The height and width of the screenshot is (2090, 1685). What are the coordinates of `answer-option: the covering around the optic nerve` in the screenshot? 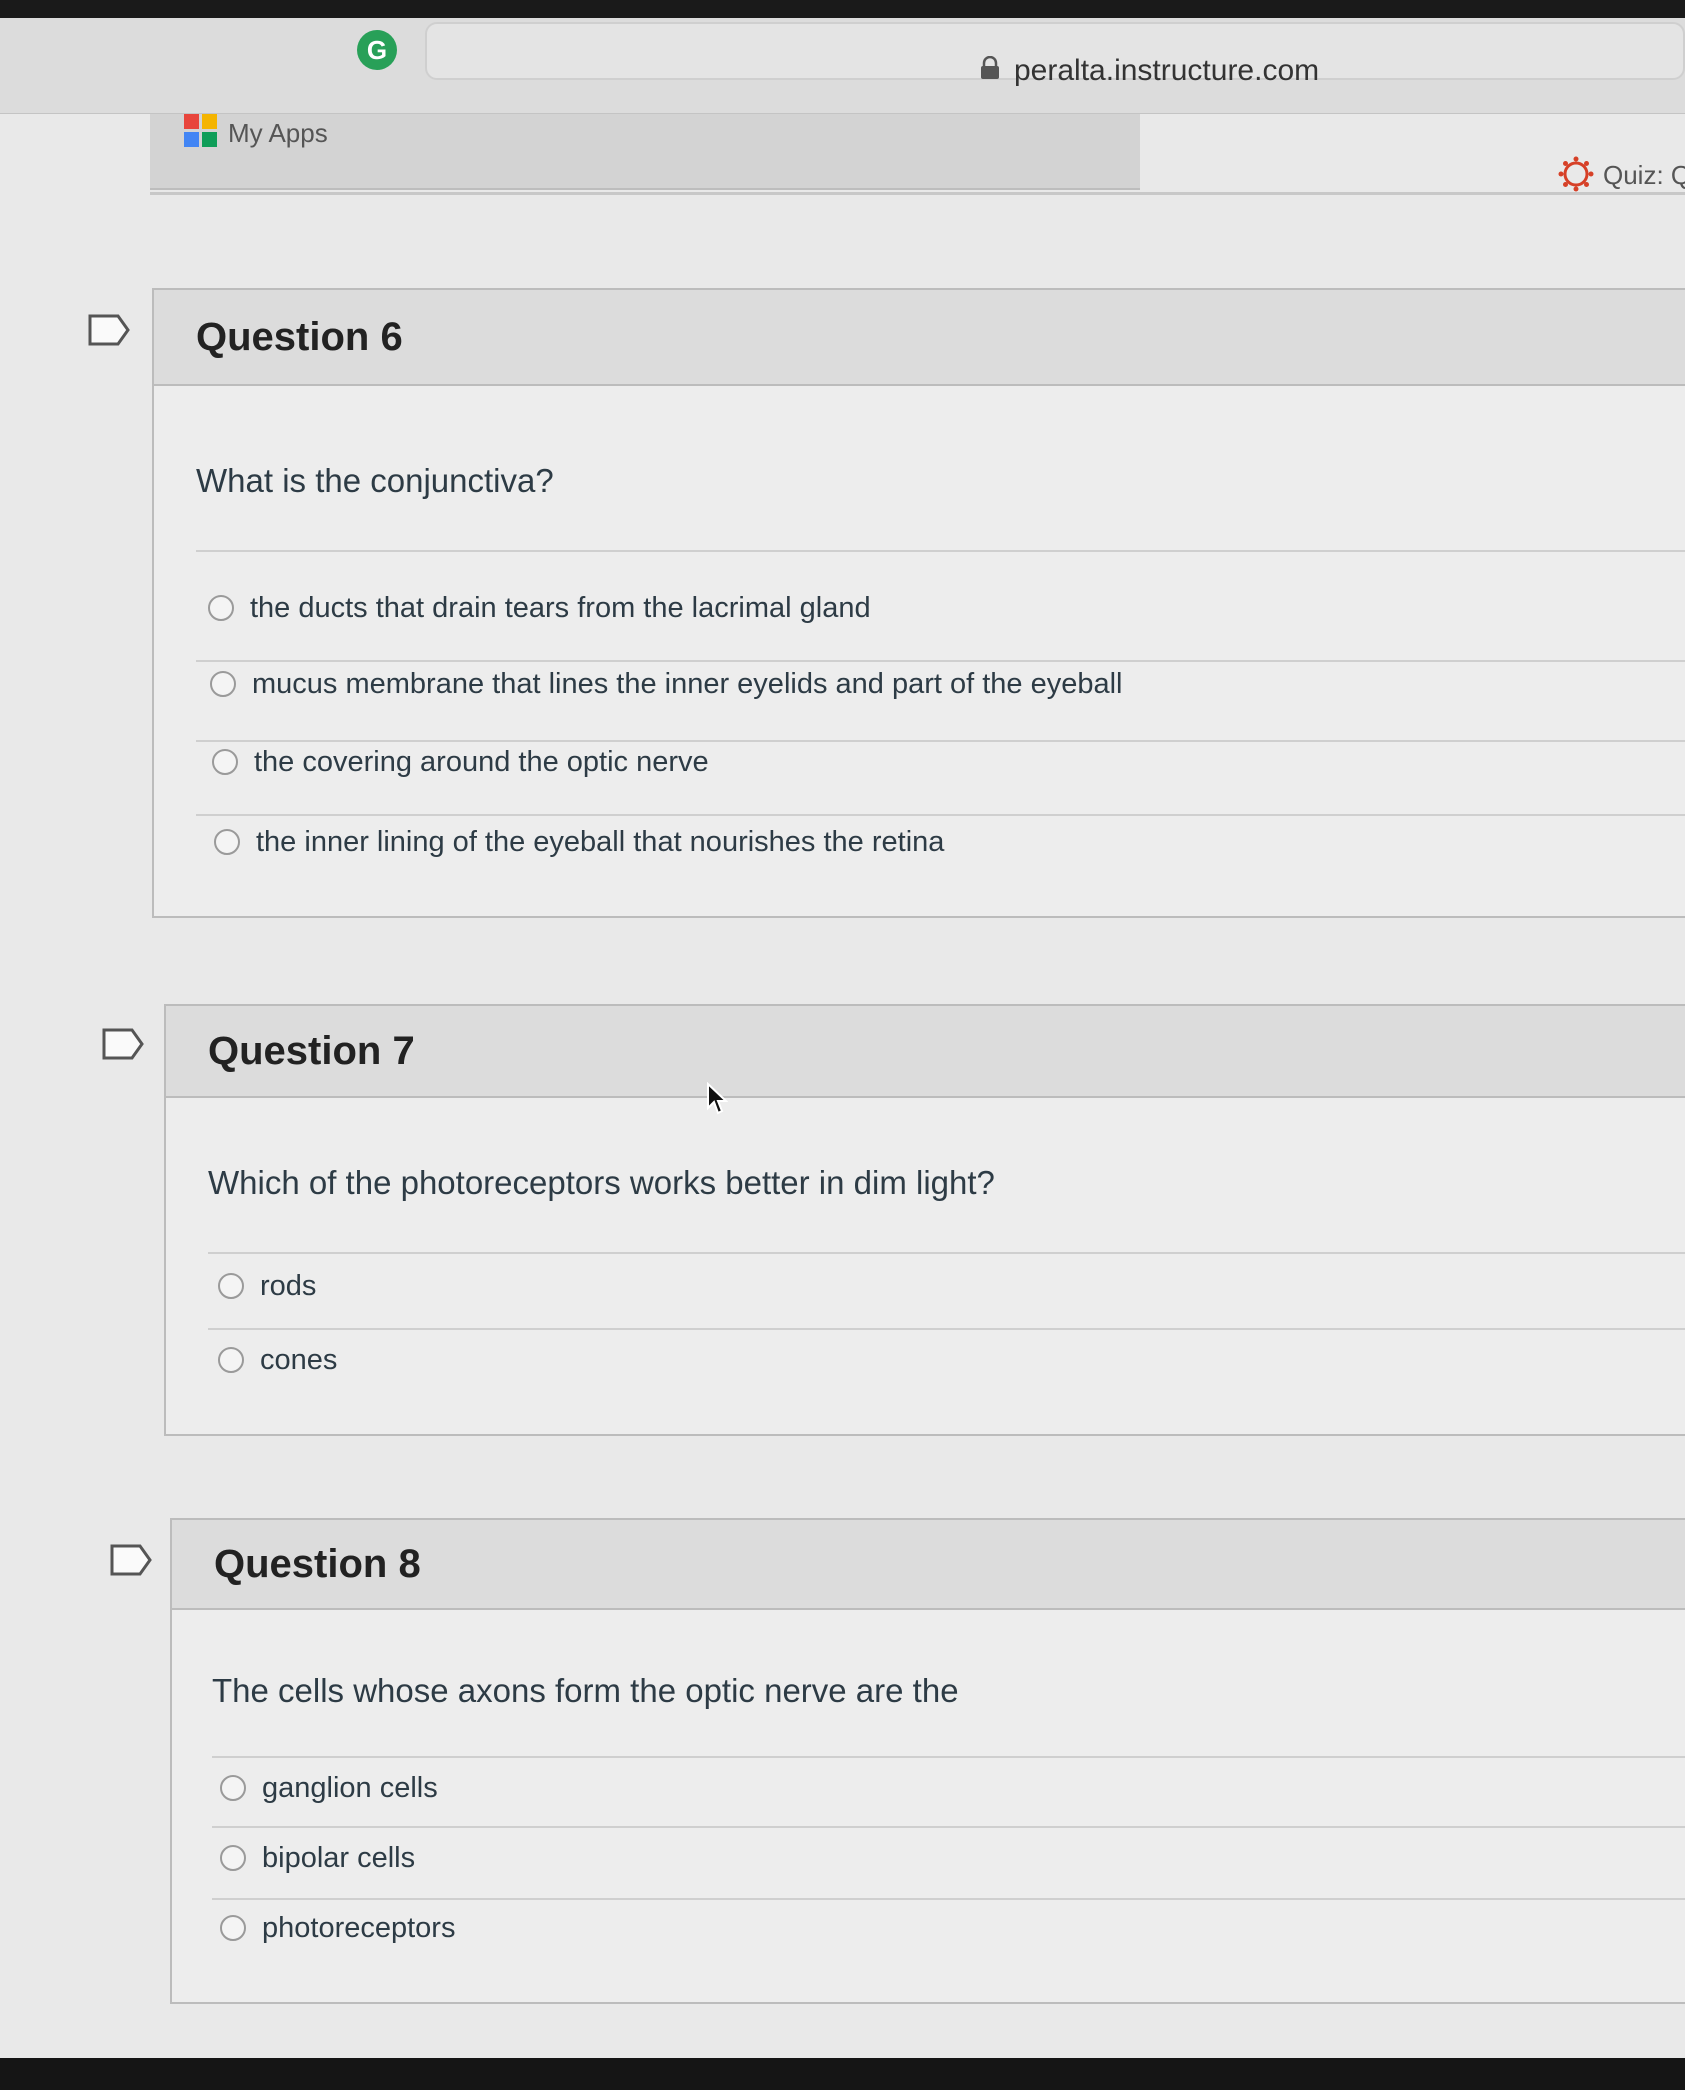 It's located at (460, 762).